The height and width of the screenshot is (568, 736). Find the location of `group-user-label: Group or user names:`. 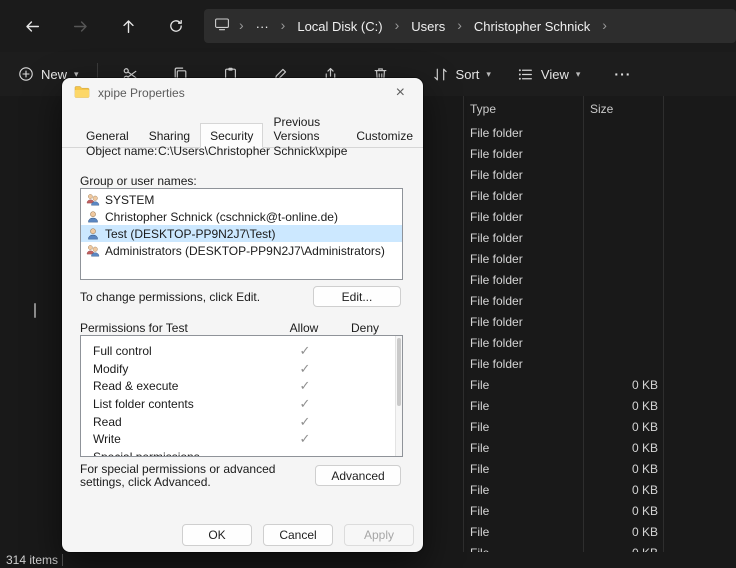

group-user-label: Group or user names: is located at coordinates (138, 181).